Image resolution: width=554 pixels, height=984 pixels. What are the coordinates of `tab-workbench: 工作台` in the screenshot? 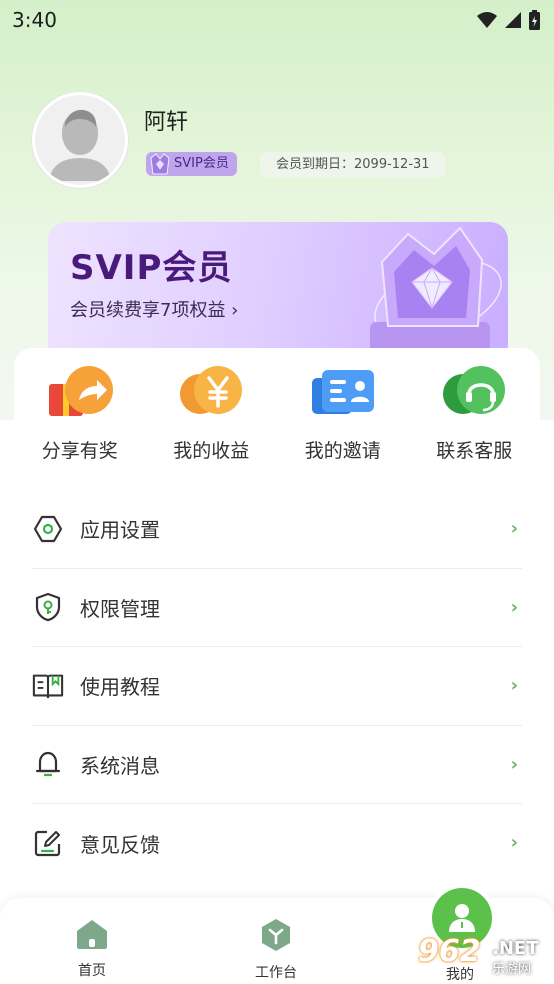 It's located at (276, 950).